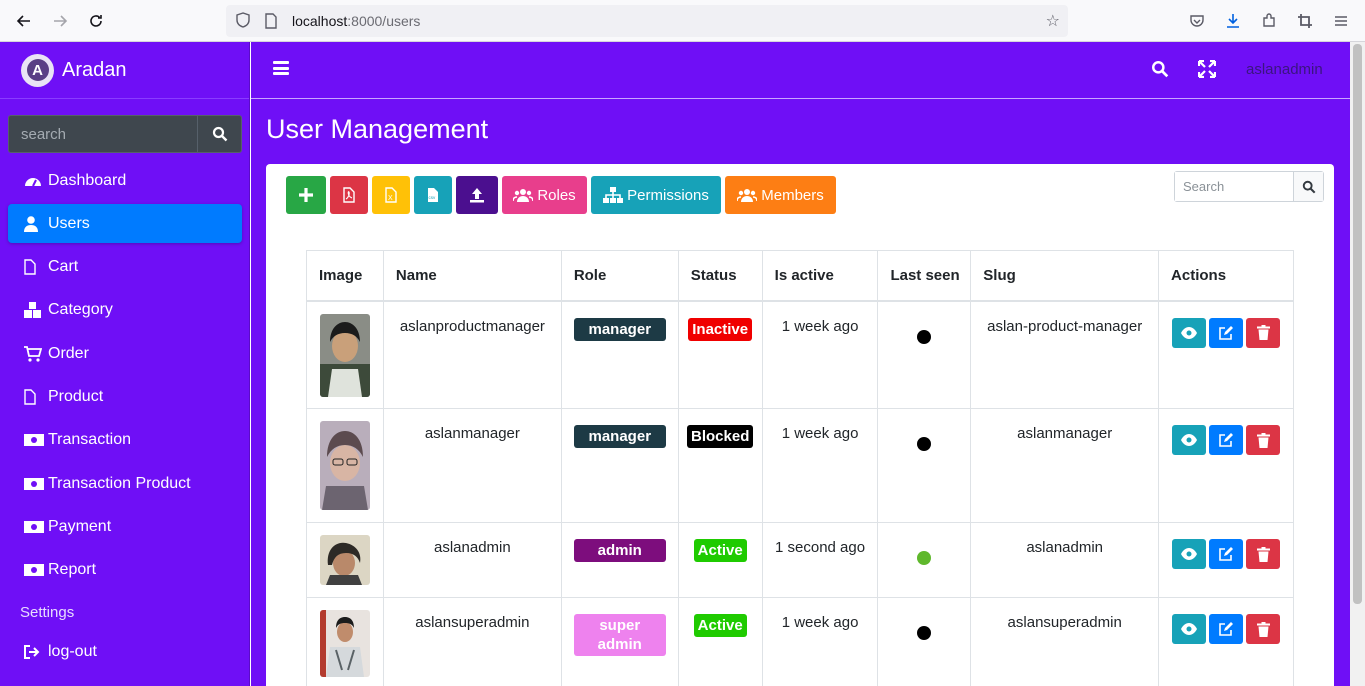 Image resolution: width=1365 pixels, height=686 pixels. I want to click on edit-icon, so click(1226, 440).